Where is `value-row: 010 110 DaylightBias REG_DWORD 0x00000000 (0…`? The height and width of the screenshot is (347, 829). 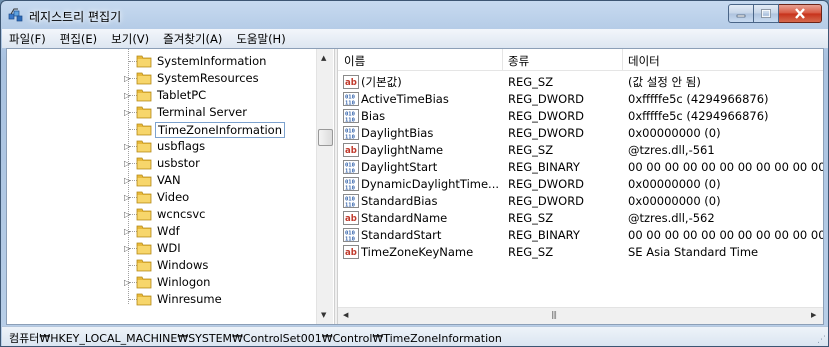
value-row: 010 110 DaylightBias REG_DWORD 0x00000000 (0… is located at coordinates (580, 133).